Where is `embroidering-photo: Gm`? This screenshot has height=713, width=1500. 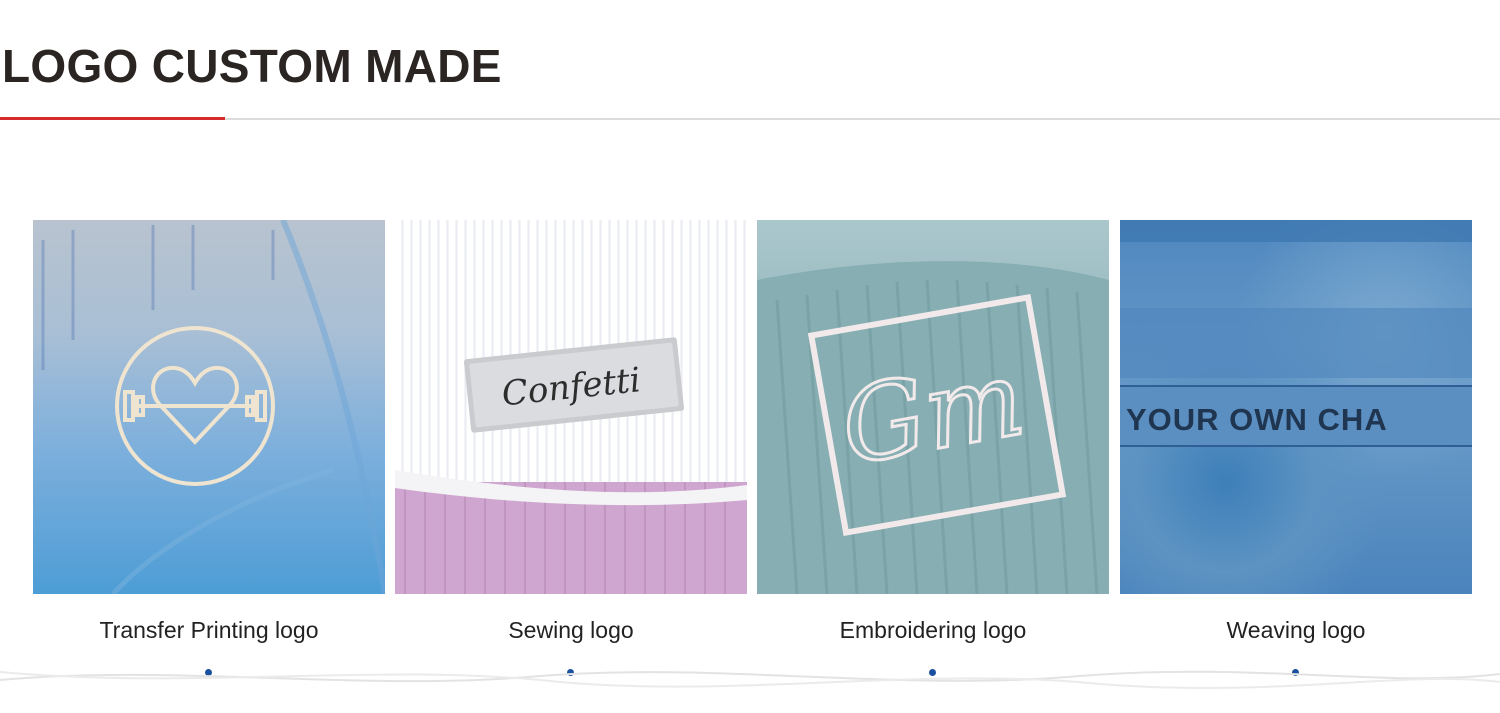
embroidering-photo: Gm is located at coordinates (933, 407).